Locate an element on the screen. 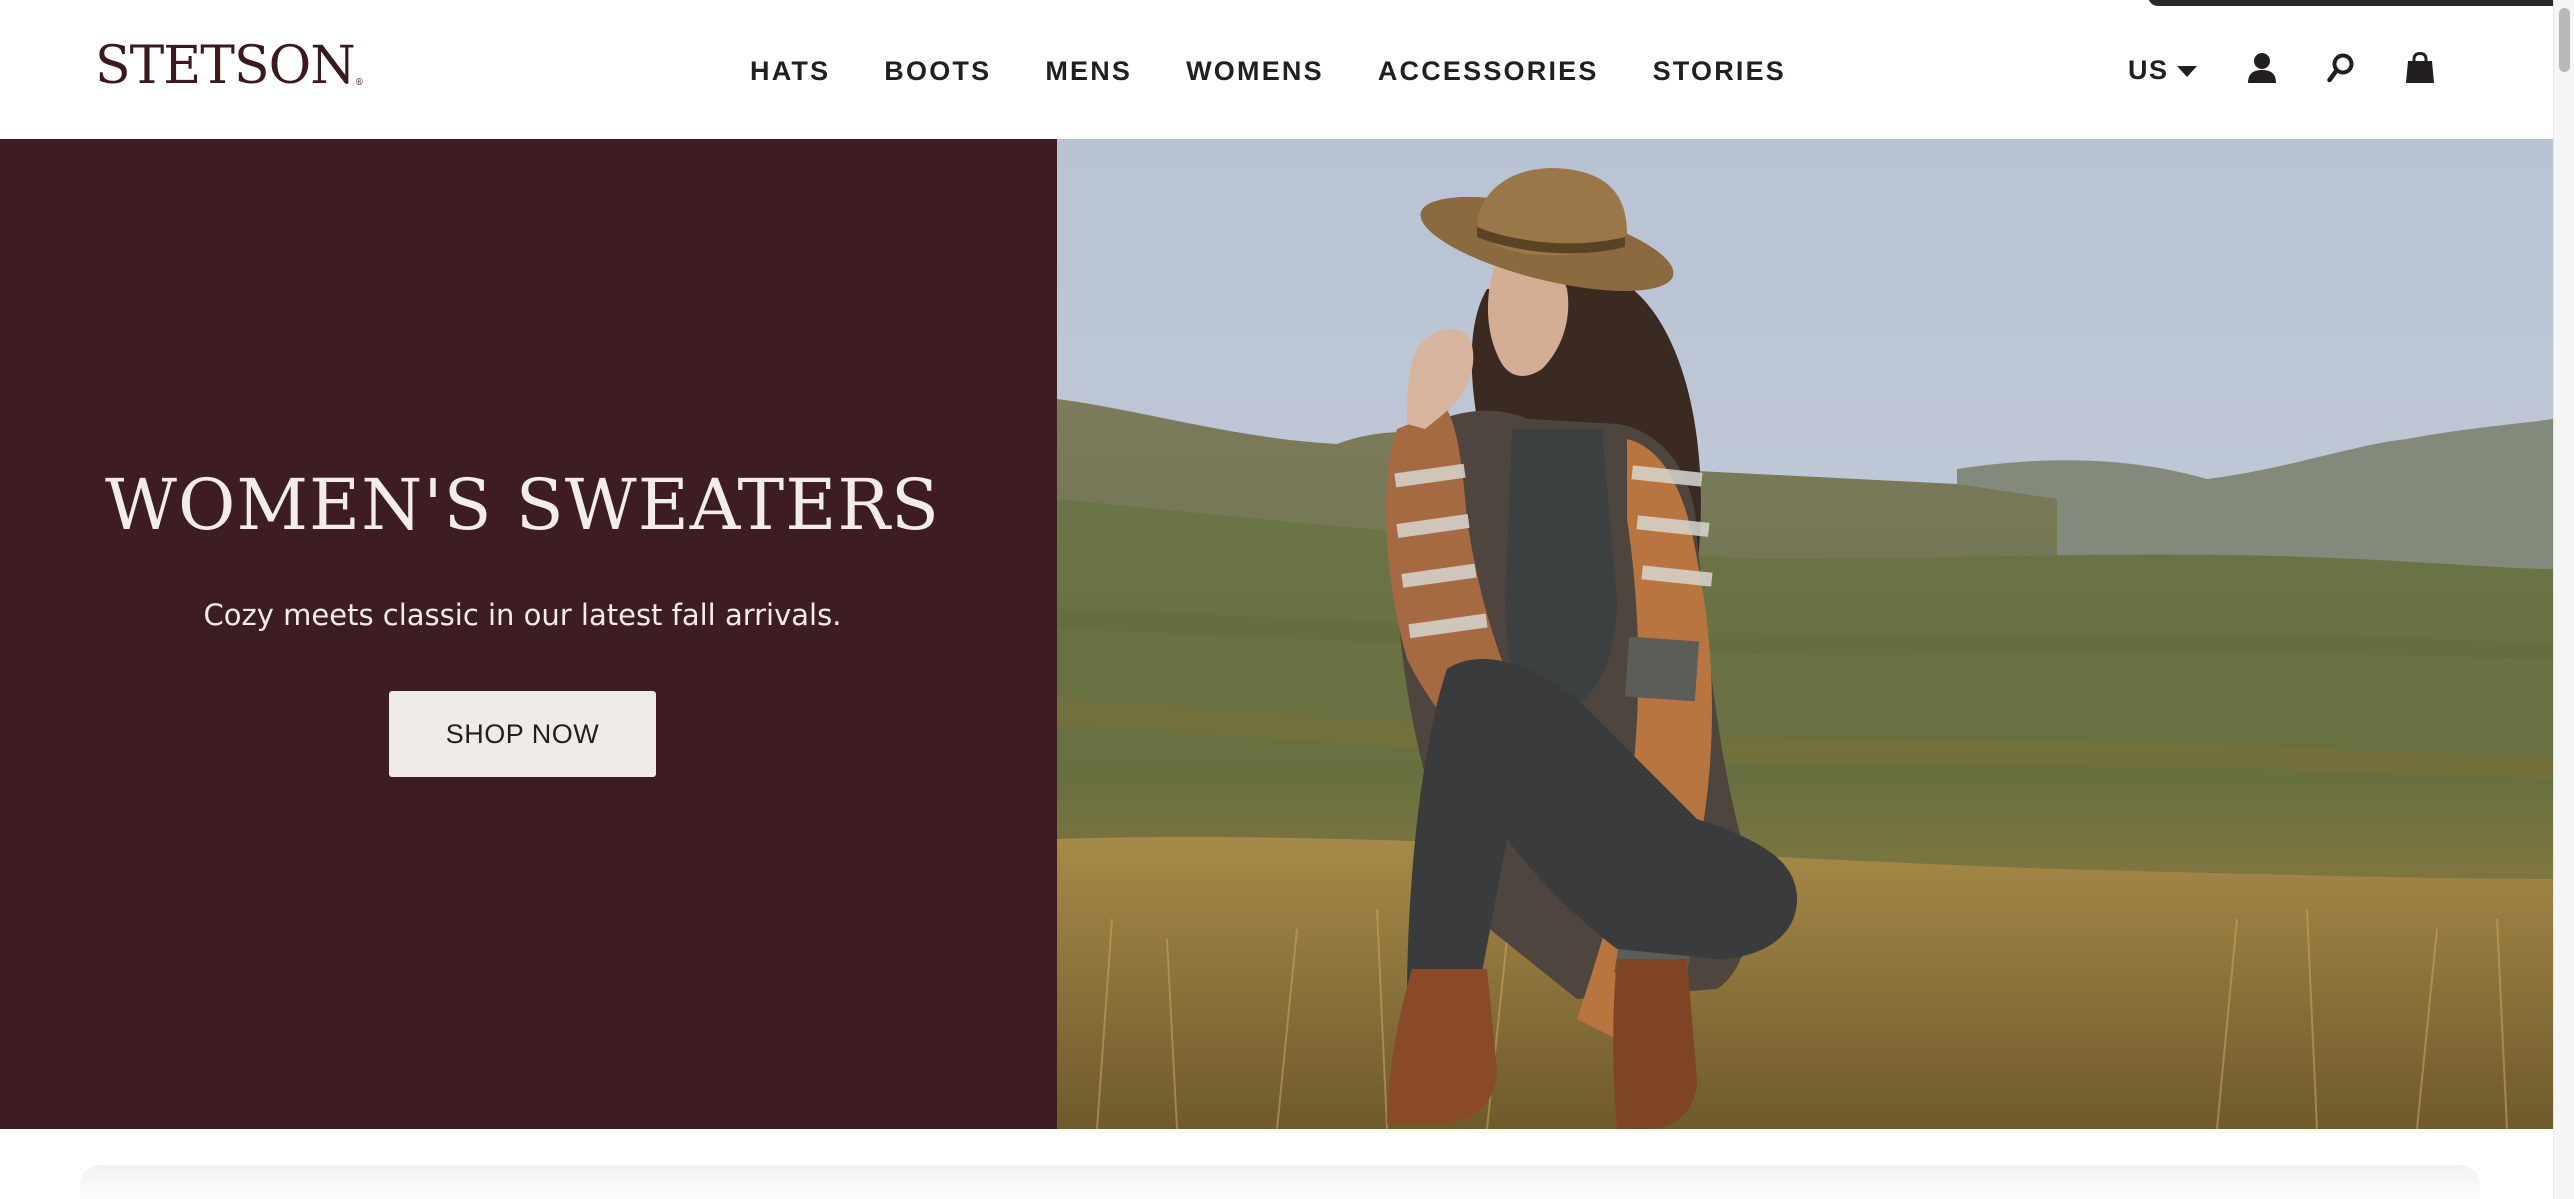 The image size is (2574, 1199). country-label: US is located at coordinates (2148, 69).